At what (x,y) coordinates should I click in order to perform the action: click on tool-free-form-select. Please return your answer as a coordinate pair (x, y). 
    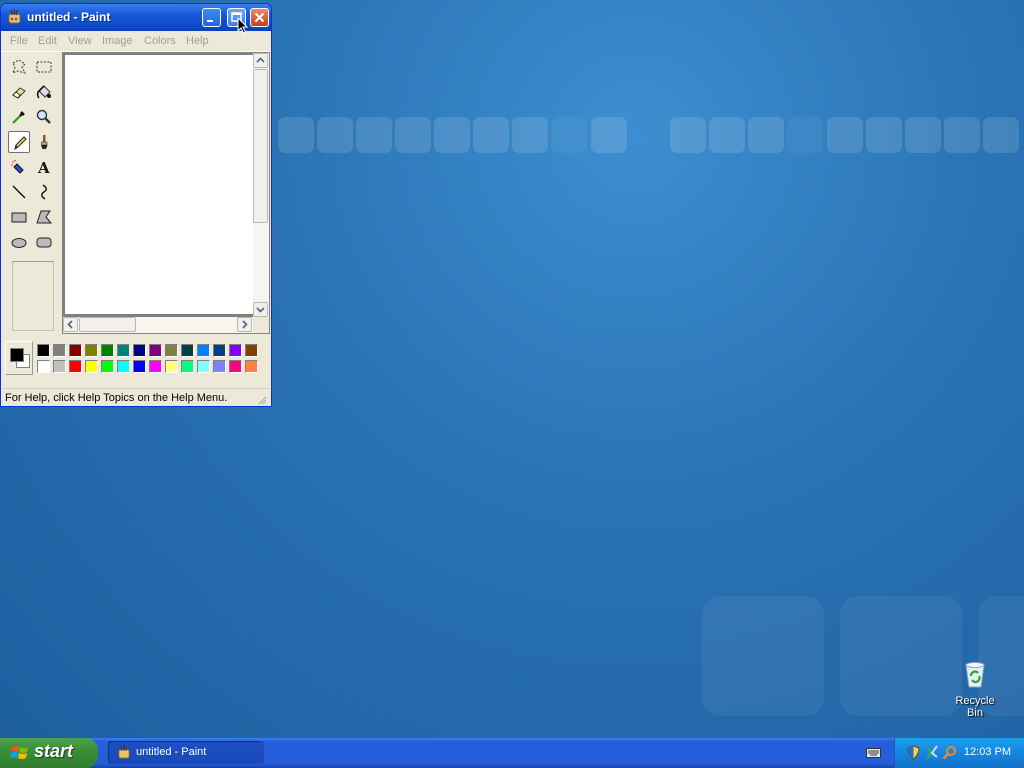
    Looking at the image, I should click on (19, 67).